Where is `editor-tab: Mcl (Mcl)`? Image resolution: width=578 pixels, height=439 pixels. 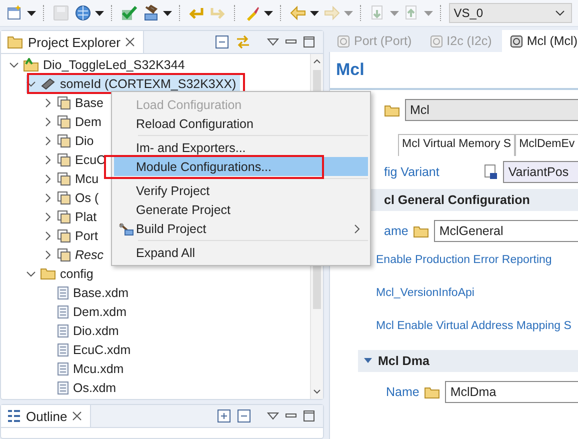 editor-tab: Mcl (Mcl) is located at coordinates (540, 41).